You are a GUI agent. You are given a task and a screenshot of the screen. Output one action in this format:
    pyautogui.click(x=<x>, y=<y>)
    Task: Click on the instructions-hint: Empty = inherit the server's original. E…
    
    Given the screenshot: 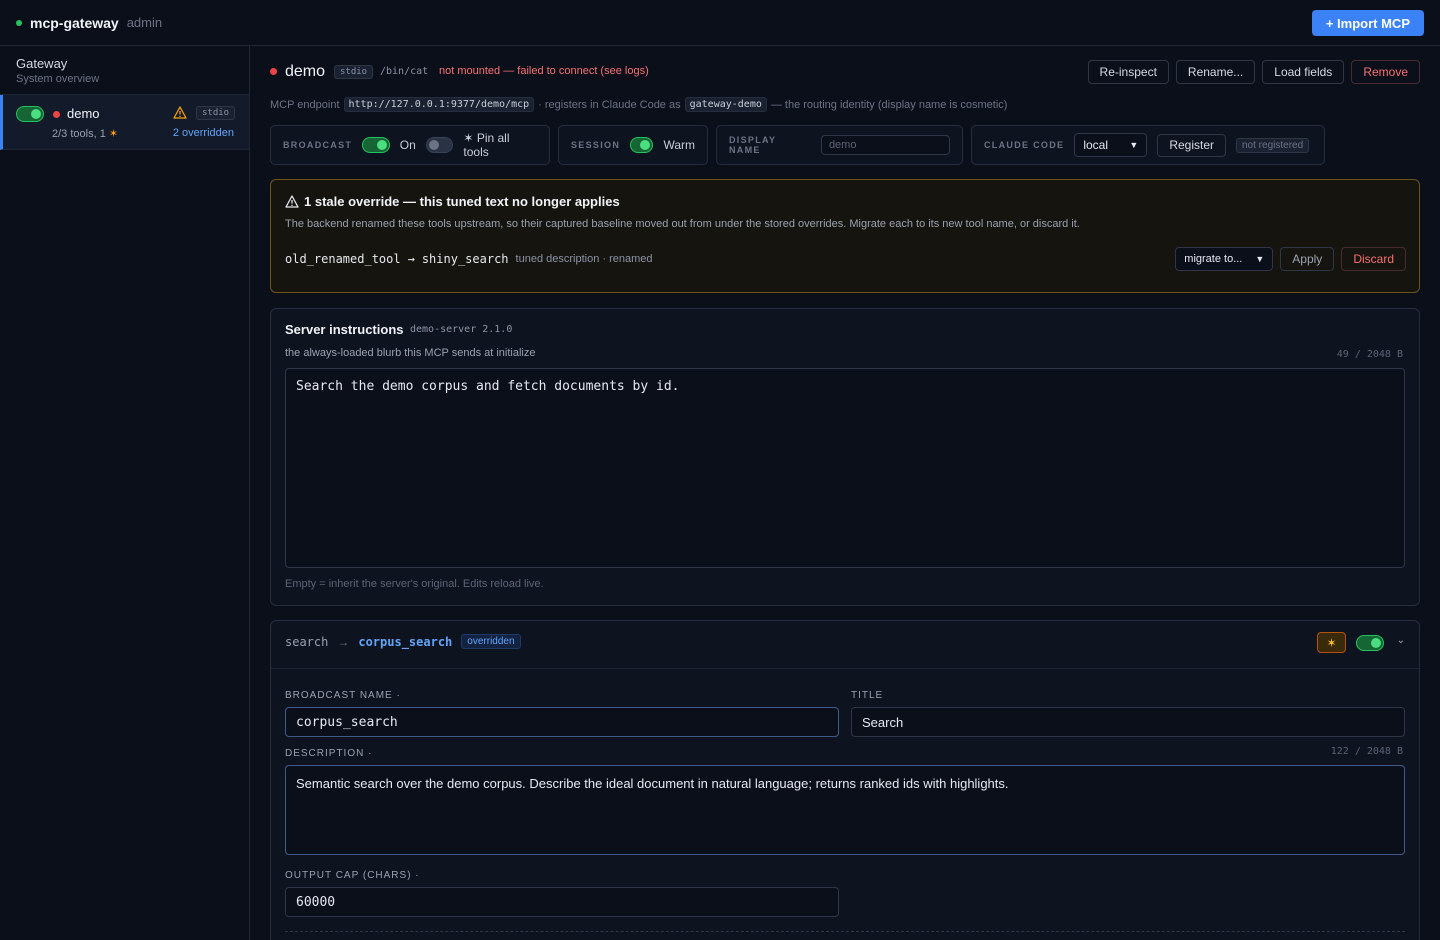 What is the action you would take?
    pyautogui.click(x=414, y=584)
    